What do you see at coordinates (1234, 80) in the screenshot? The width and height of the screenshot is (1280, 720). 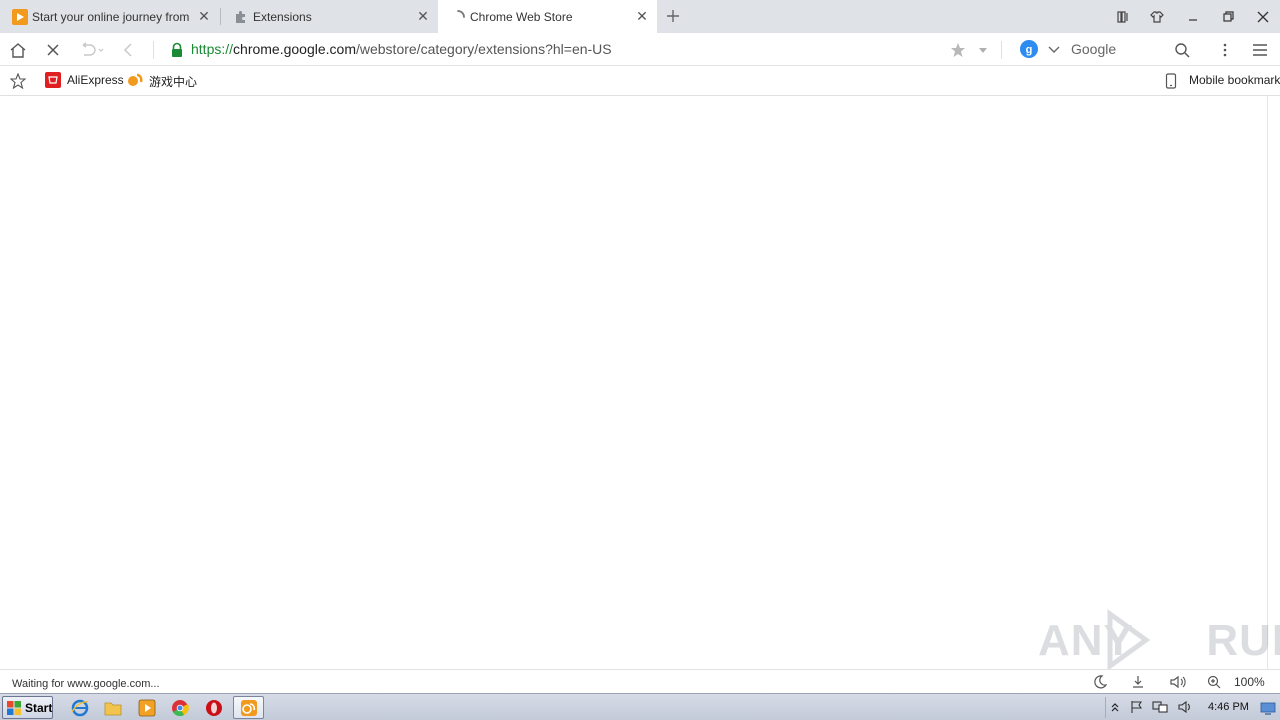 I see `mobile-bookmarks-label: Mobile bookmarks` at bounding box center [1234, 80].